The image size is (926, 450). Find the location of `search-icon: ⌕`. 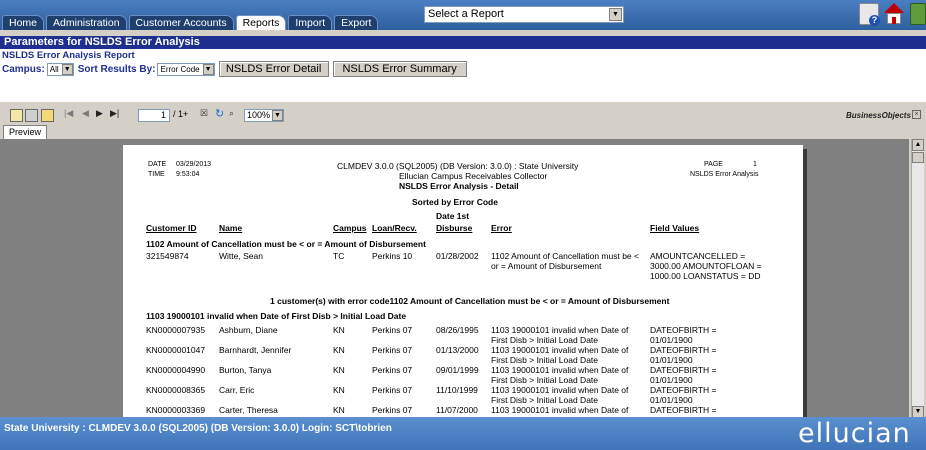

search-icon: ⌕ is located at coordinates (231, 113).